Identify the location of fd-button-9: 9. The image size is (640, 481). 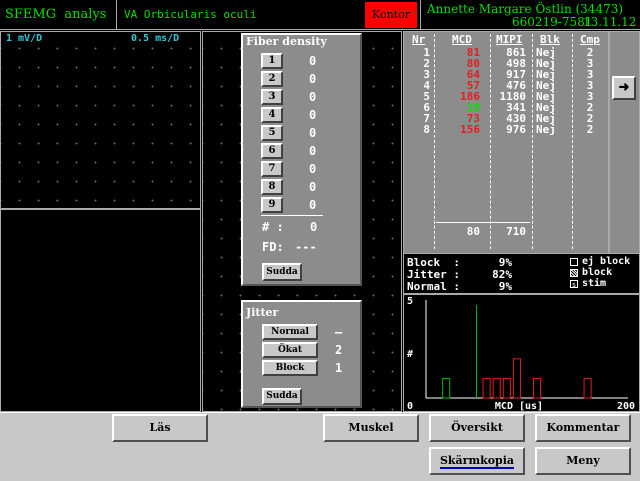
(272, 205).